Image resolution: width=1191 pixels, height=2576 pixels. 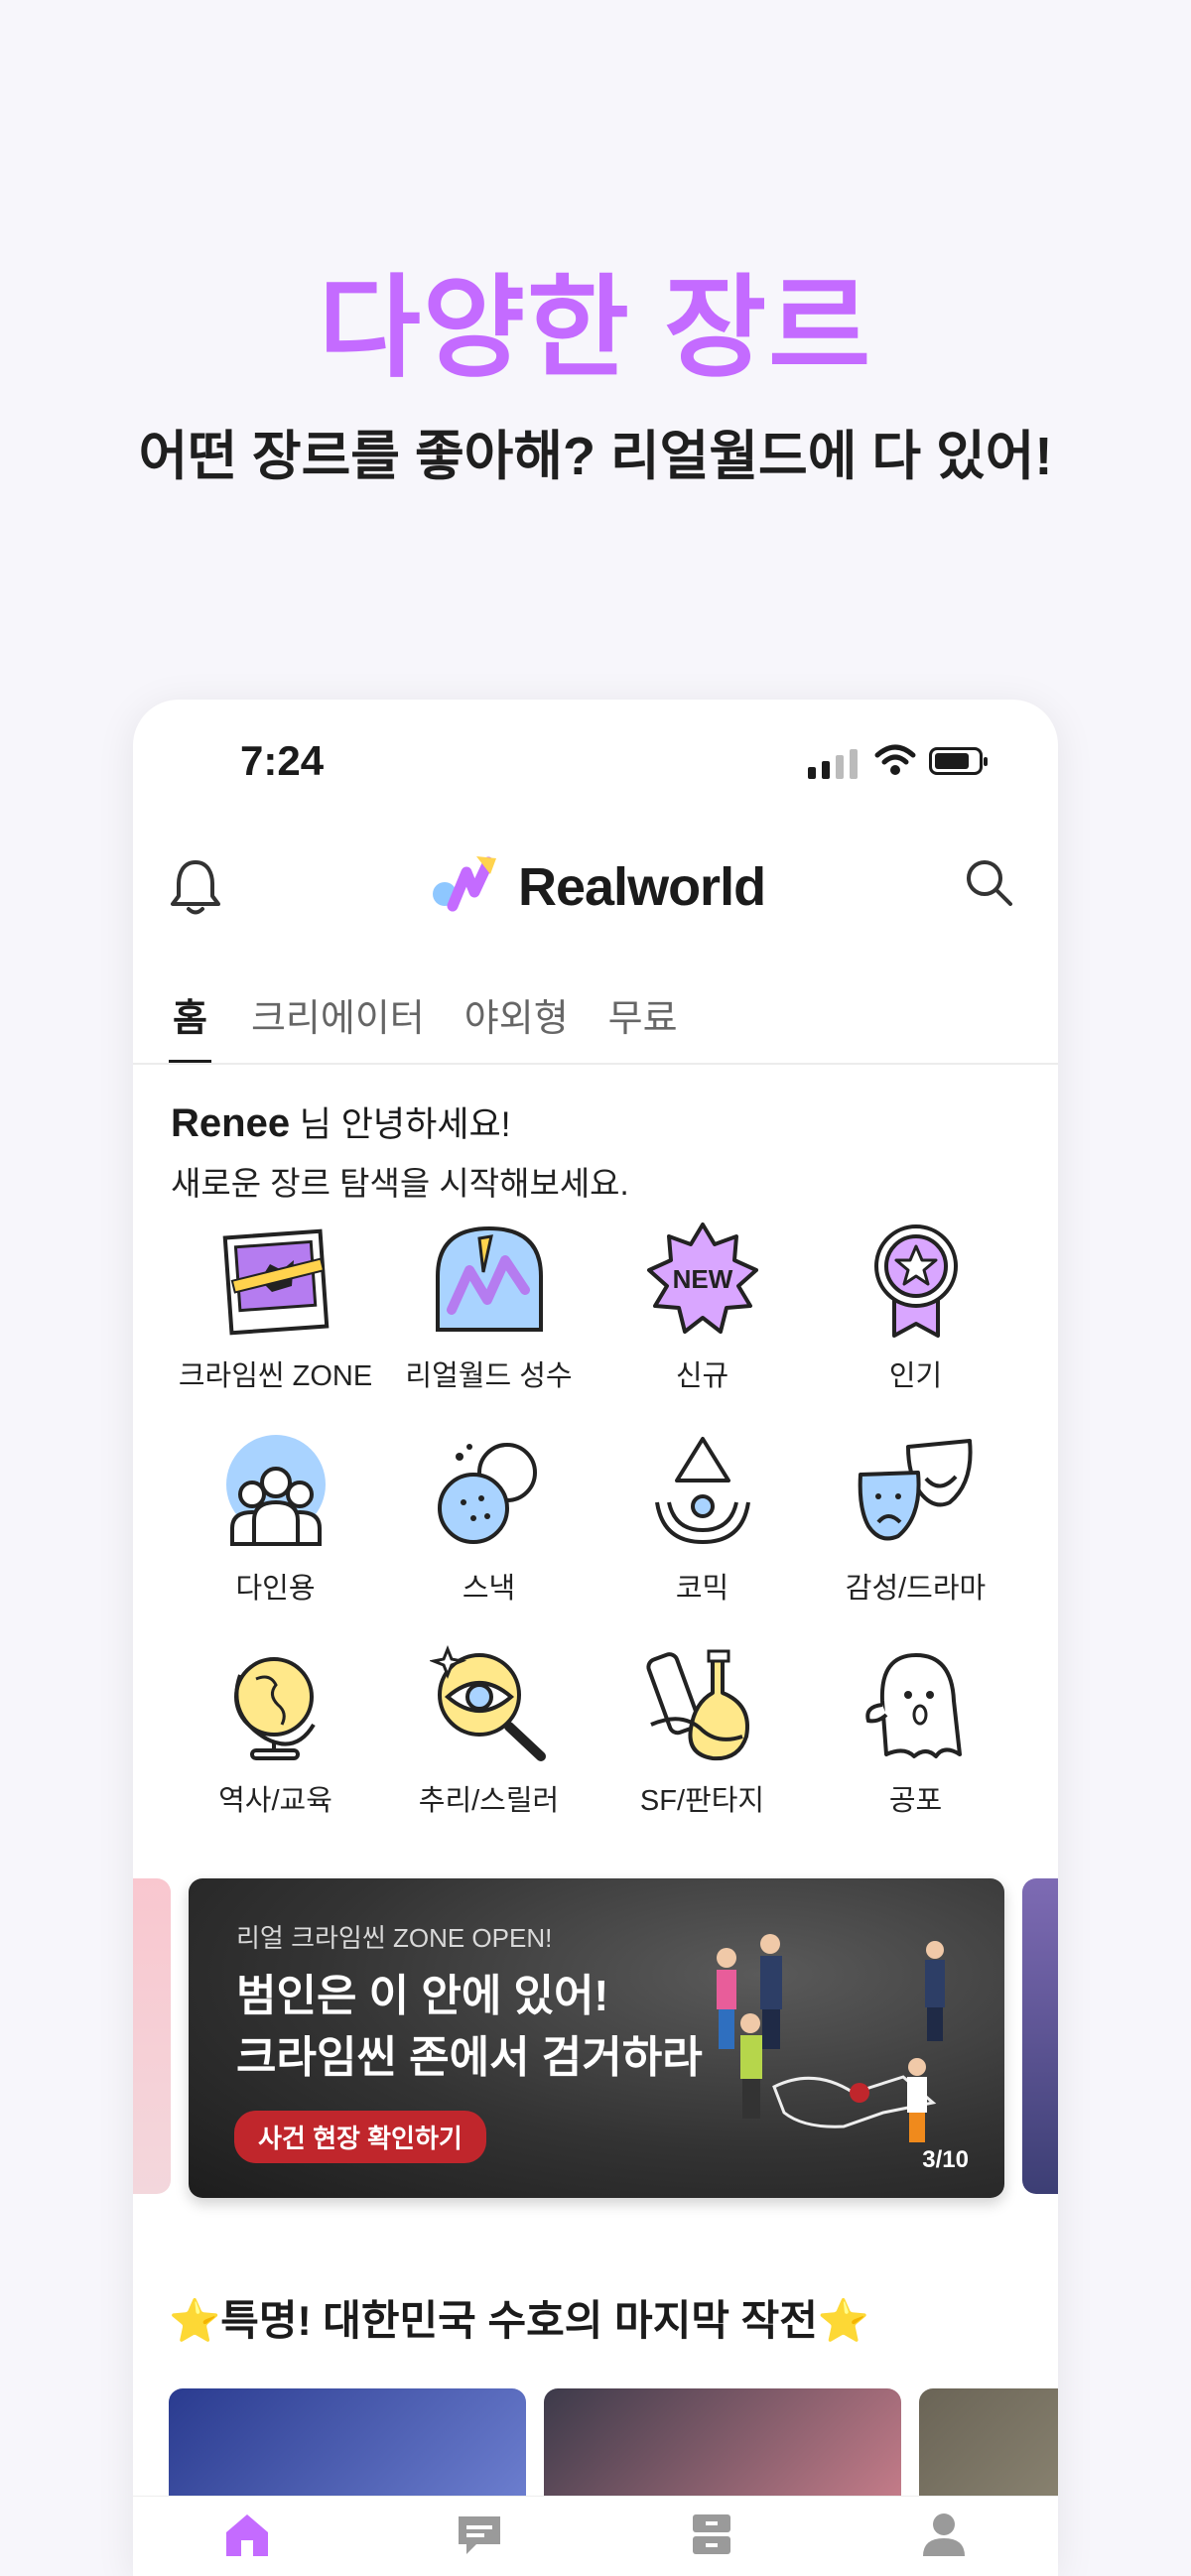 I want to click on app-name: Realworld, so click(x=642, y=887).